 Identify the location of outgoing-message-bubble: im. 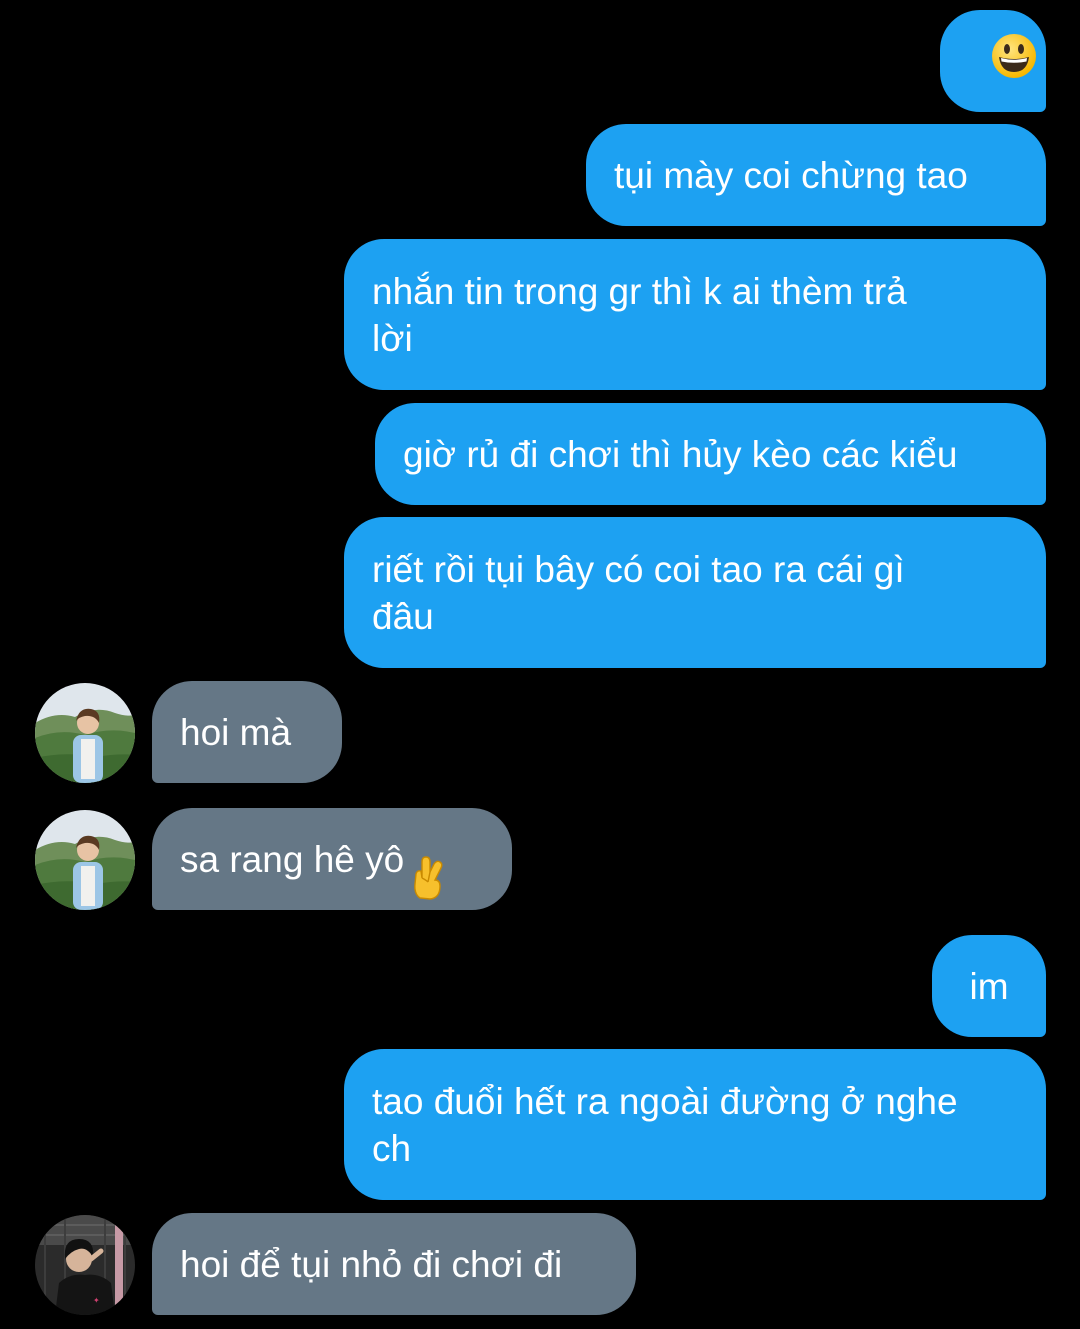
(989, 986).